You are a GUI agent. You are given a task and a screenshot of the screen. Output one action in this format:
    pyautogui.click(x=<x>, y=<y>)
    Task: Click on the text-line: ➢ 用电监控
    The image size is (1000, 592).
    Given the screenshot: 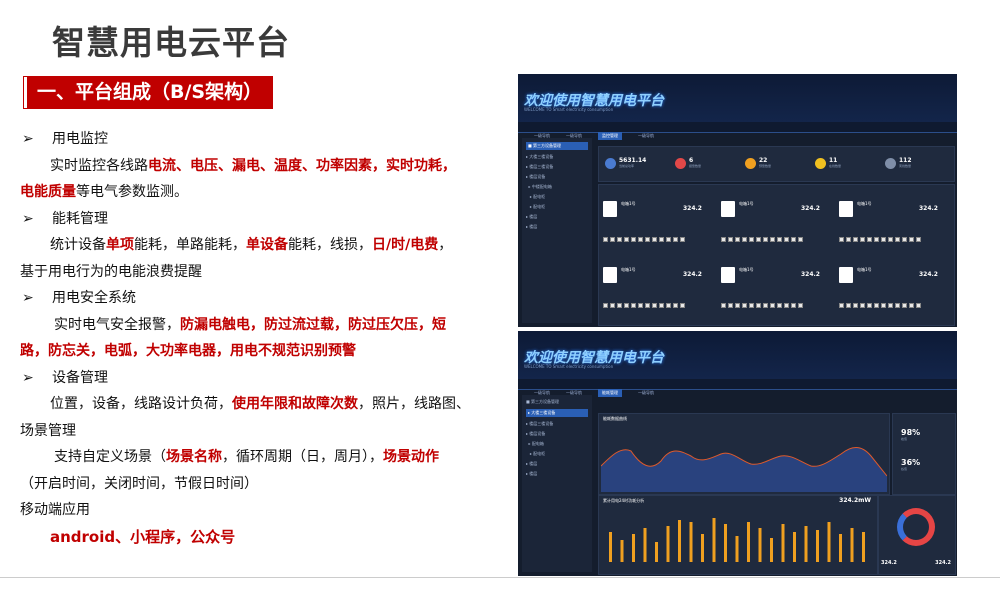 What is the action you would take?
    pyautogui.click(x=261, y=139)
    